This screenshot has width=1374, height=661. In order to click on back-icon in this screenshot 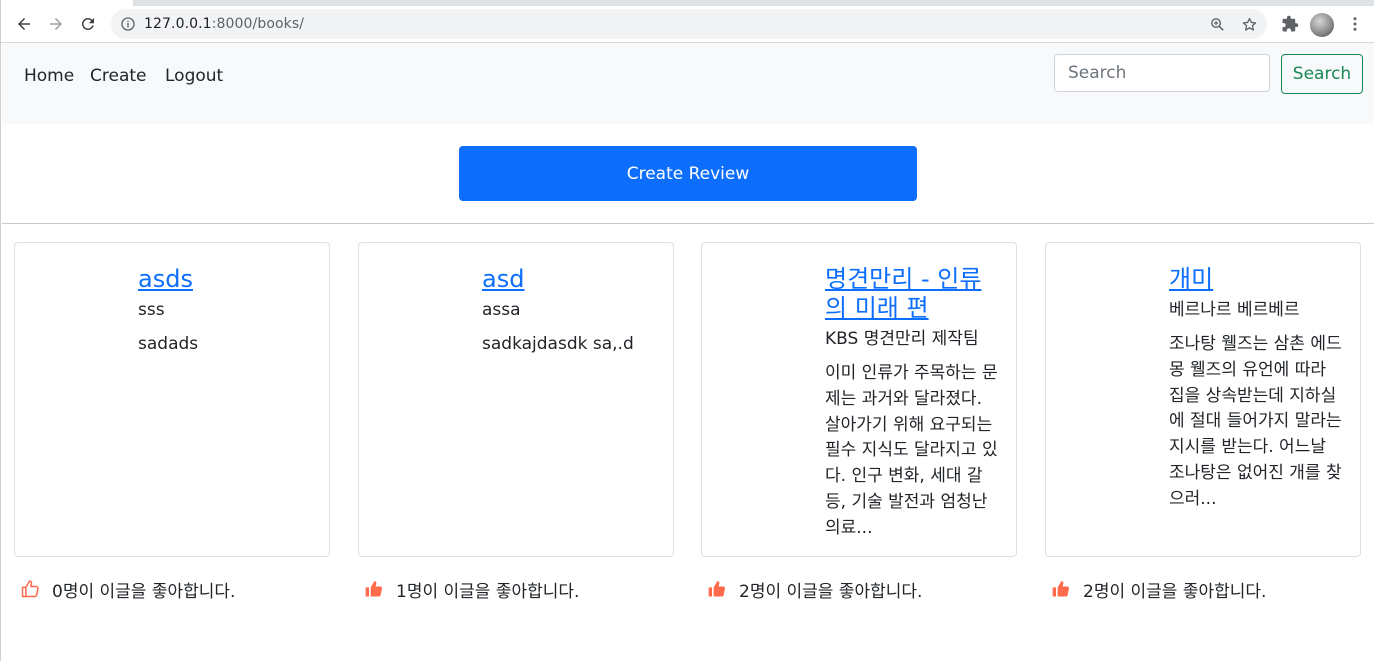, I will do `click(24, 24)`.